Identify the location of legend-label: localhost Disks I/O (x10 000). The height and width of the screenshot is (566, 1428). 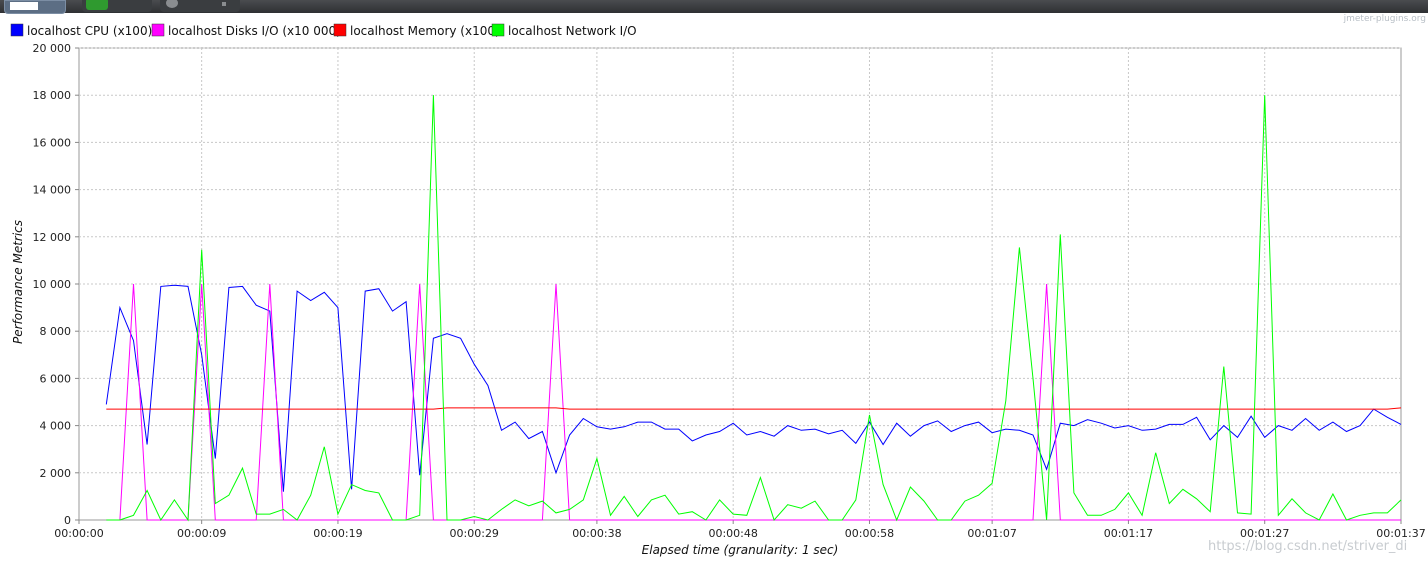
(254, 31).